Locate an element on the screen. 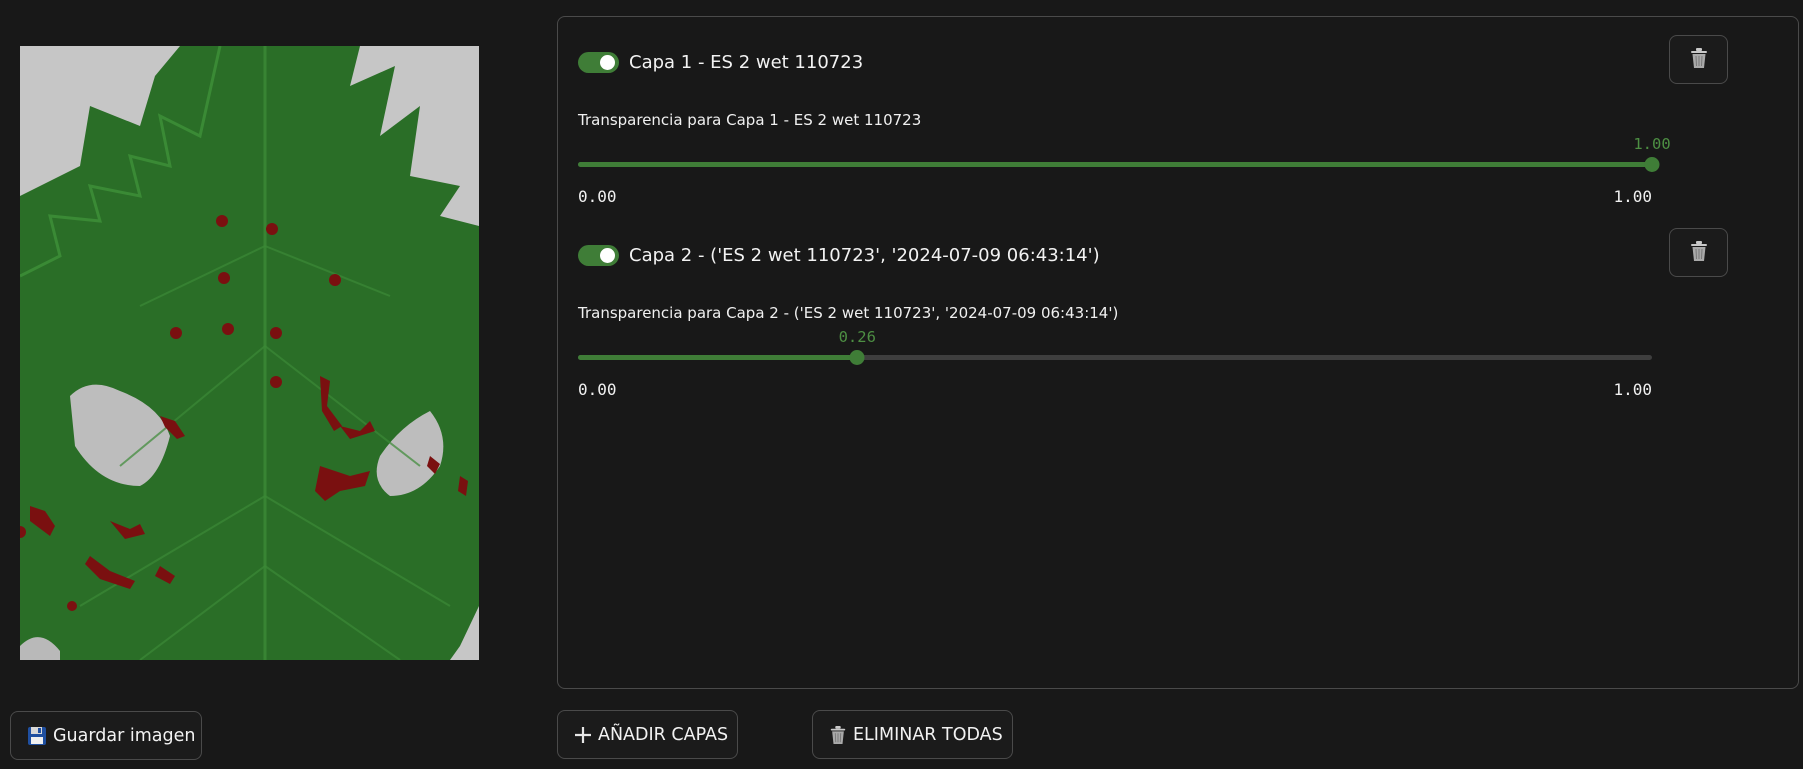  add-layers-label: AÑADIR CAPAS is located at coordinates (663, 734).